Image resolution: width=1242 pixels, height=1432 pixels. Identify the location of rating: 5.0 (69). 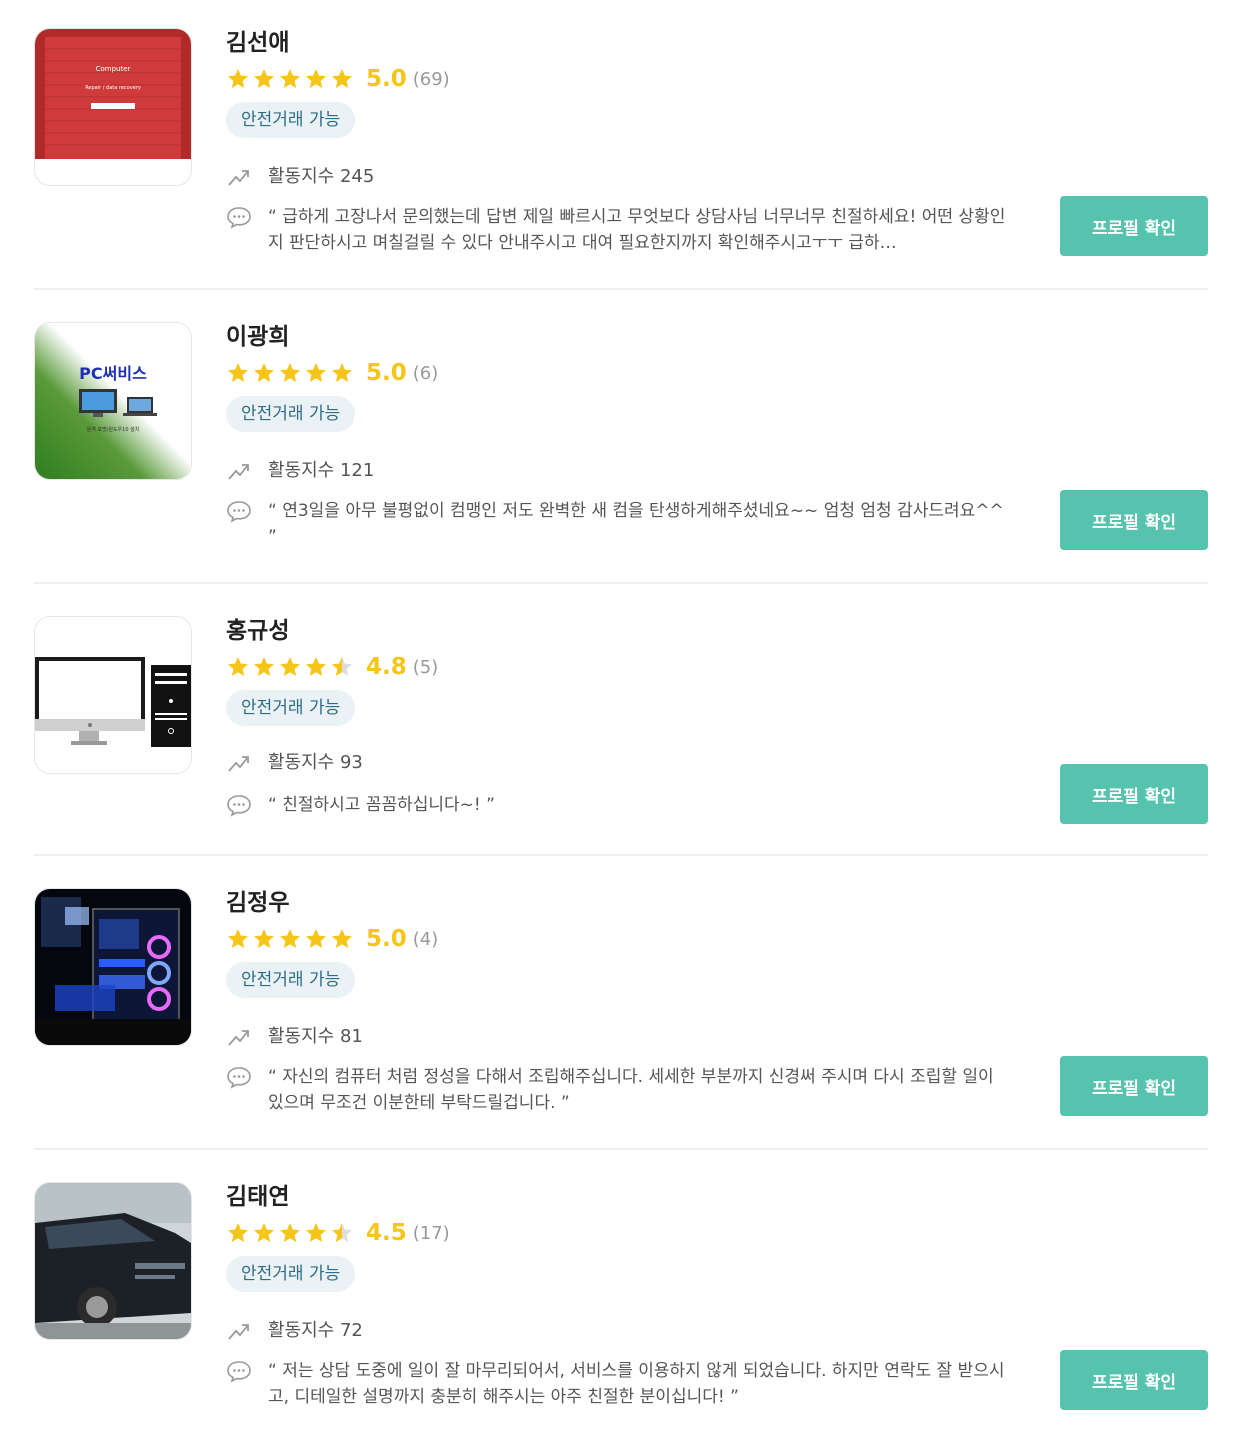
(338, 79).